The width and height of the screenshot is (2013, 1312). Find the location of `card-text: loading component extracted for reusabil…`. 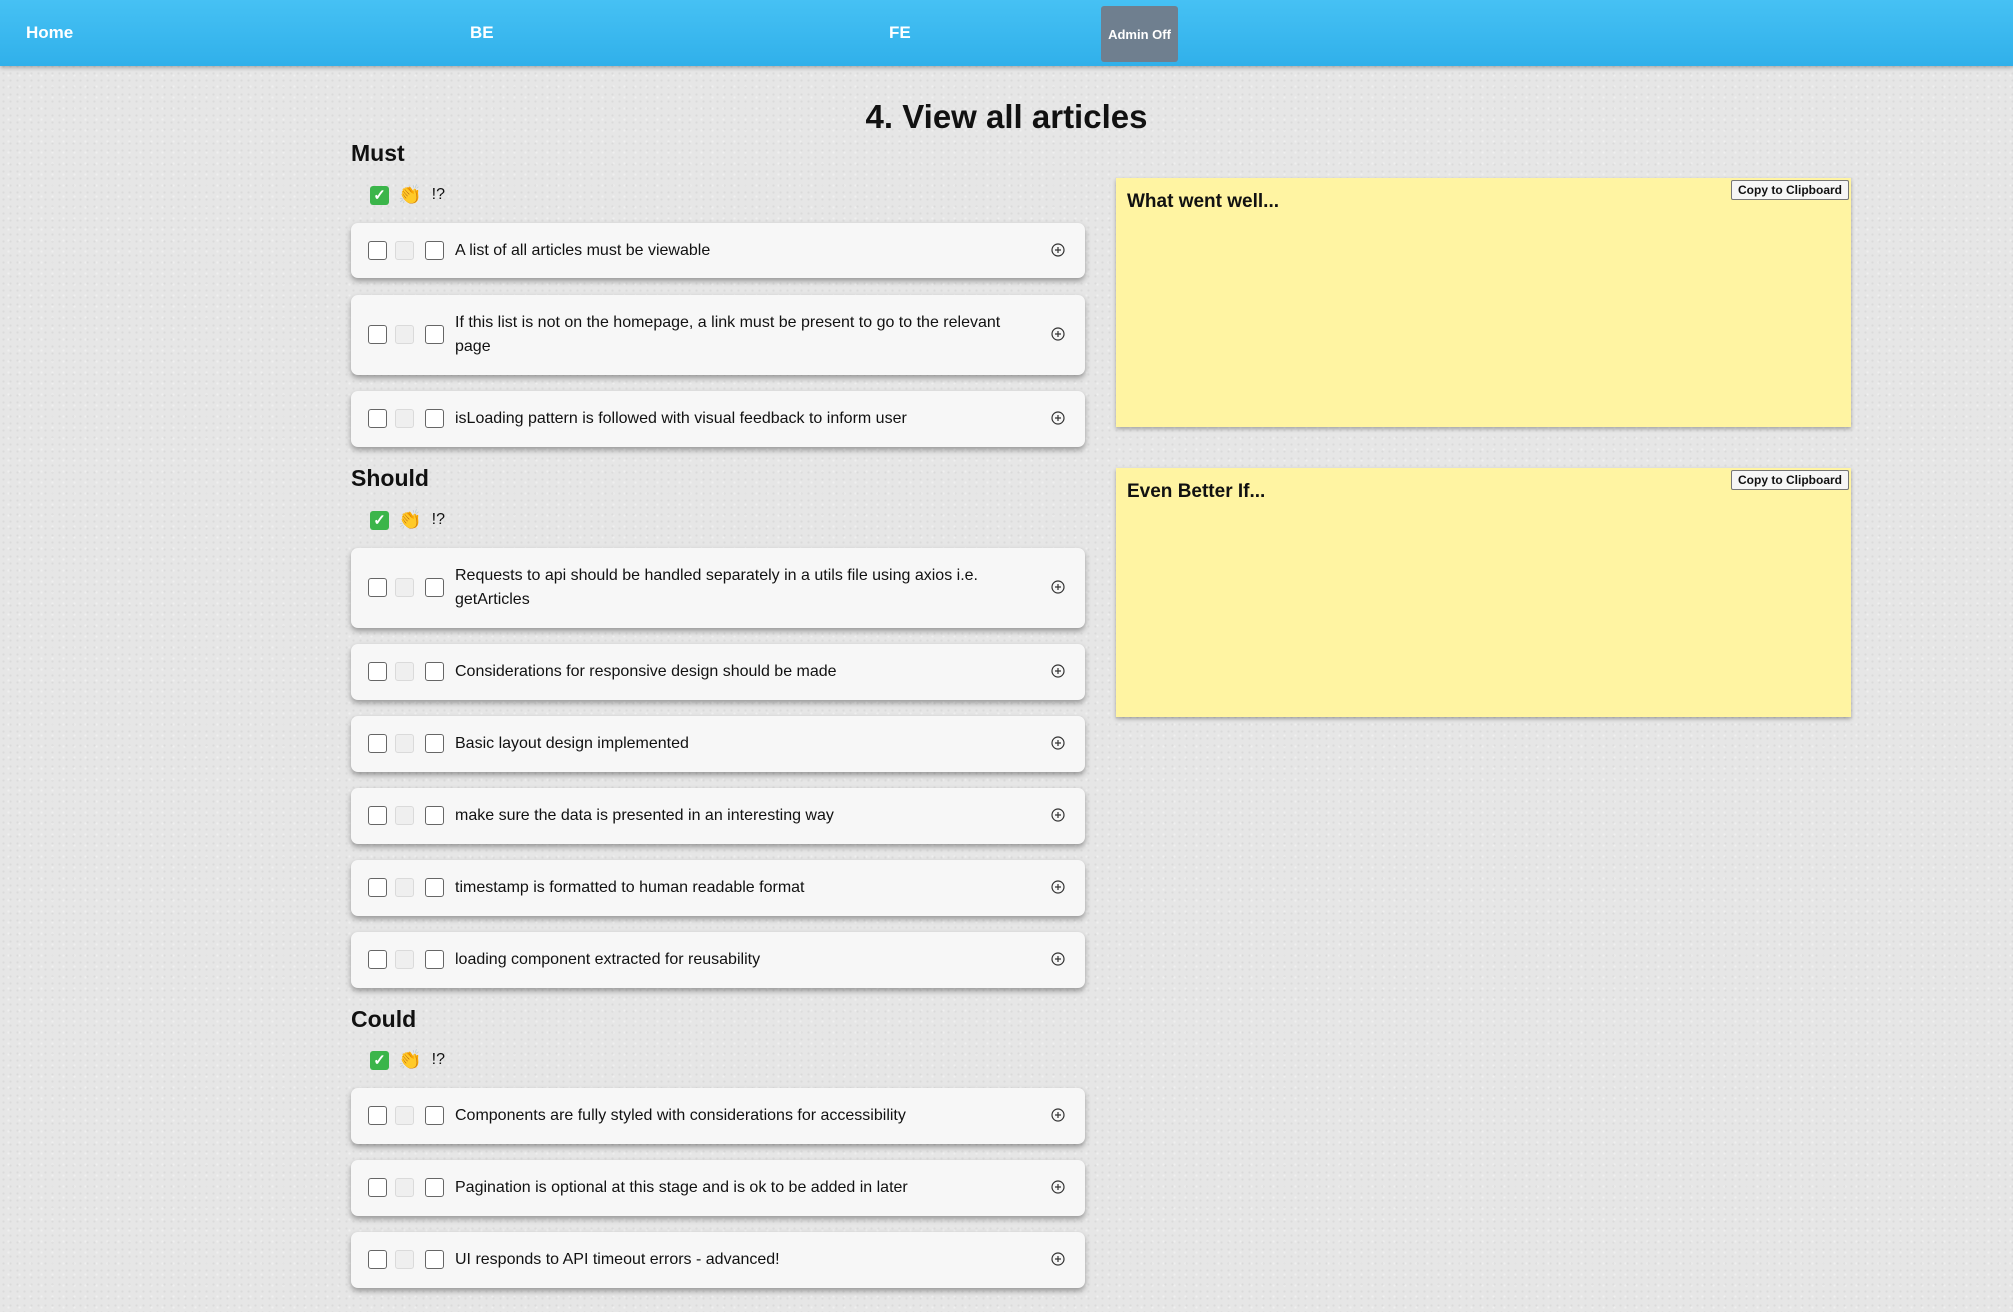

card-text: loading component extracted for reusabil… is located at coordinates (608, 959).